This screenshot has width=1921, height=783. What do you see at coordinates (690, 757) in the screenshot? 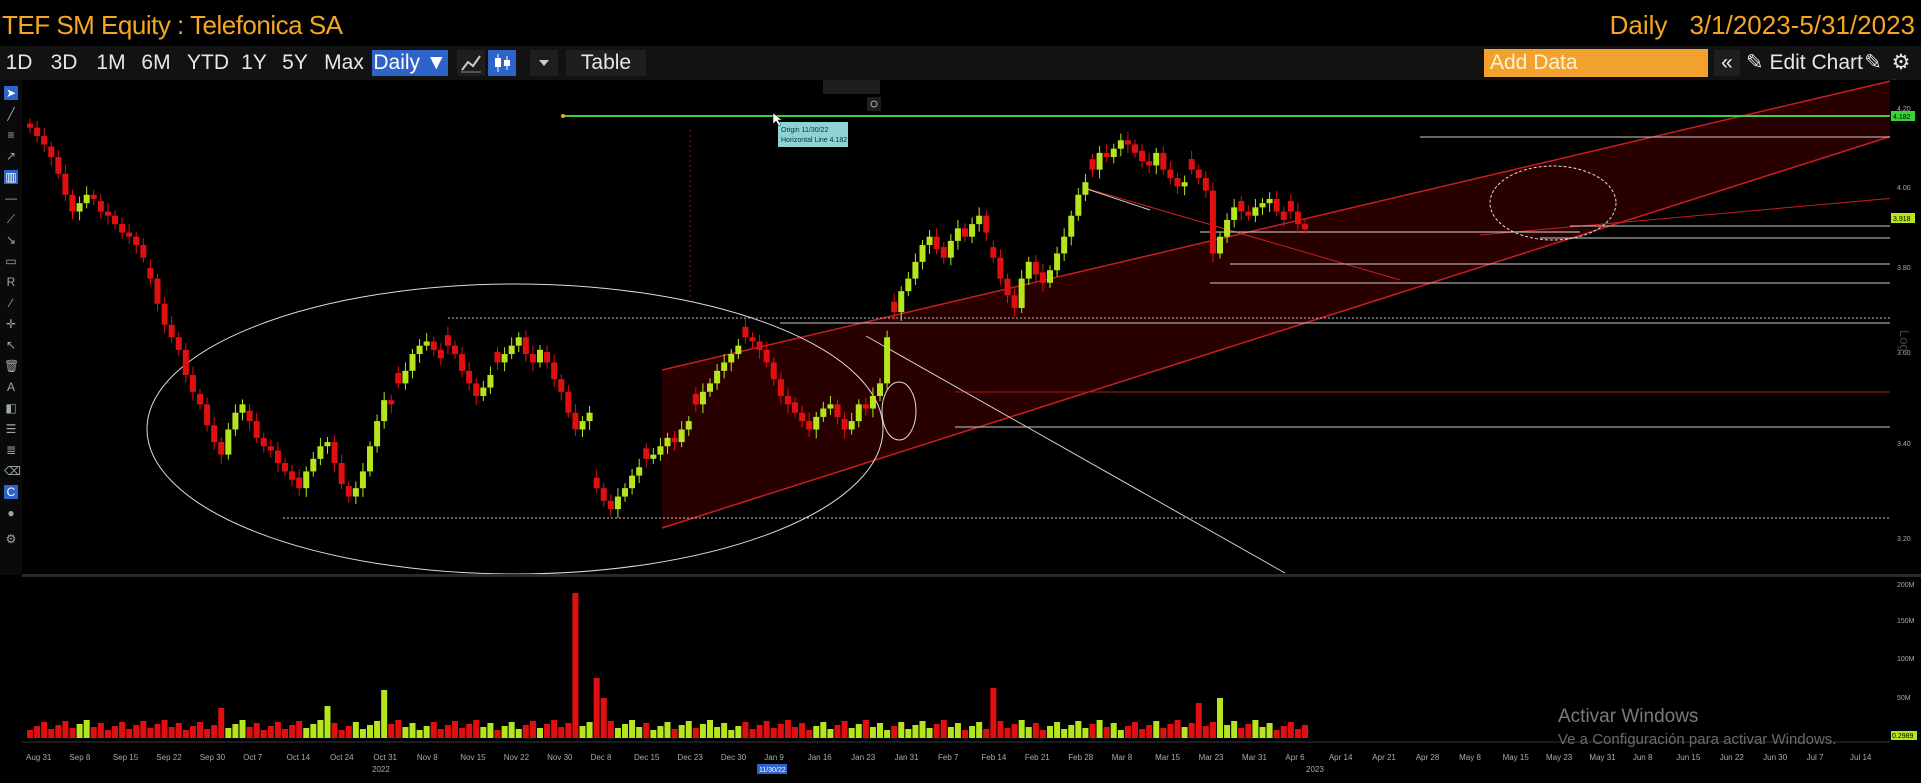
I see `x-tick-label: Dec 23` at bounding box center [690, 757].